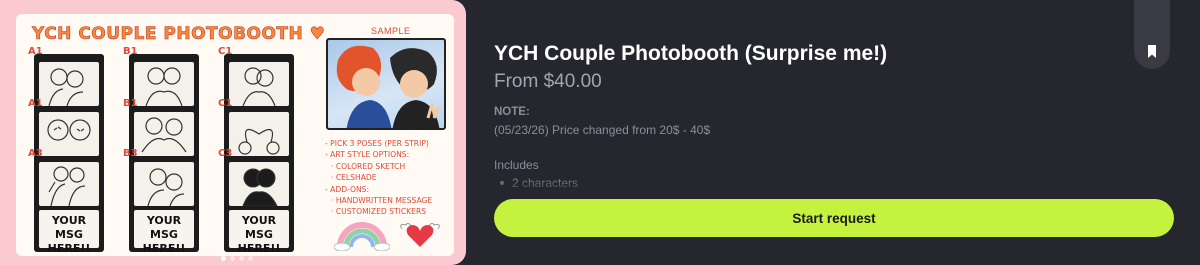 This screenshot has width=1200, height=265. Describe the element at coordinates (259, 184) in the screenshot. I see `pose-c3-bottom` at that location.